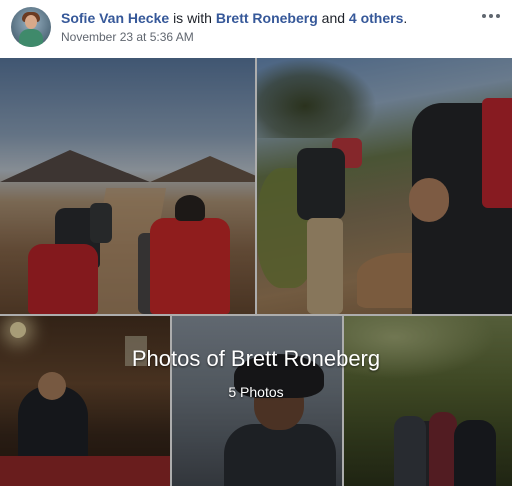 This screenshot has height=486, width=512. What do you see at coordinates (192, 18) in the screenshot?
I see `with-text: is with` at bounding box center [192, 18].